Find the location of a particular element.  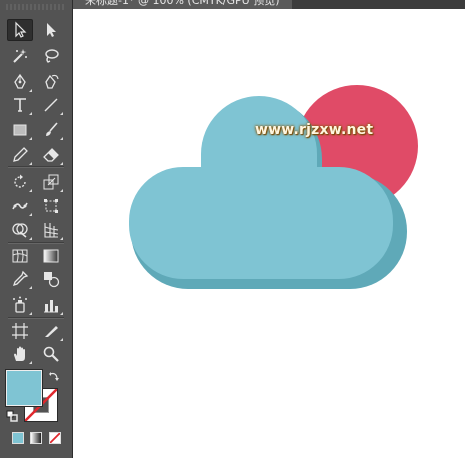

default-fill-stroke-icon is located at coordinates (12, 416).